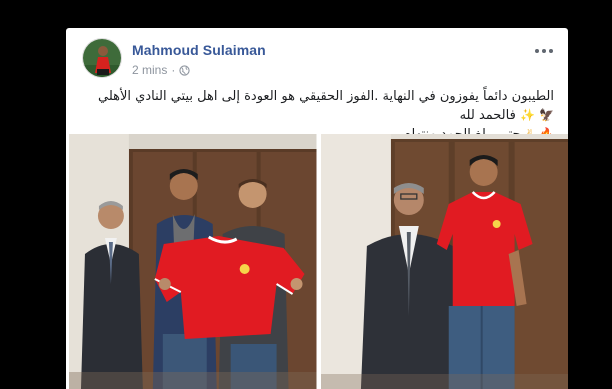 The image size is (612, 389). What do you see at coordinates (487, 115) in the screenshot?
I see `post-text-tail: فالحمد لله` at bounding box center [487, 115].